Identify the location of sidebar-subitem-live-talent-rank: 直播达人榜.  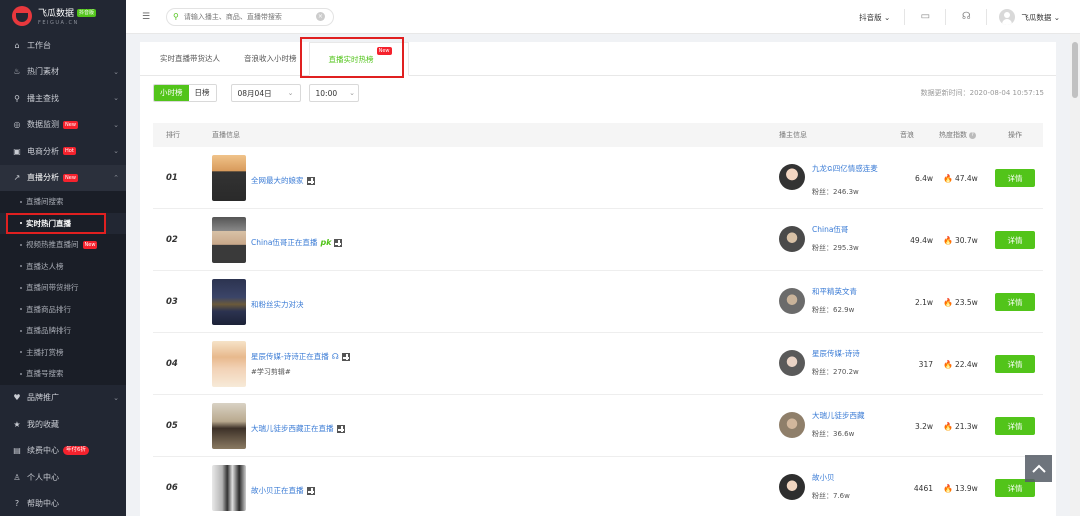
(63, 266).